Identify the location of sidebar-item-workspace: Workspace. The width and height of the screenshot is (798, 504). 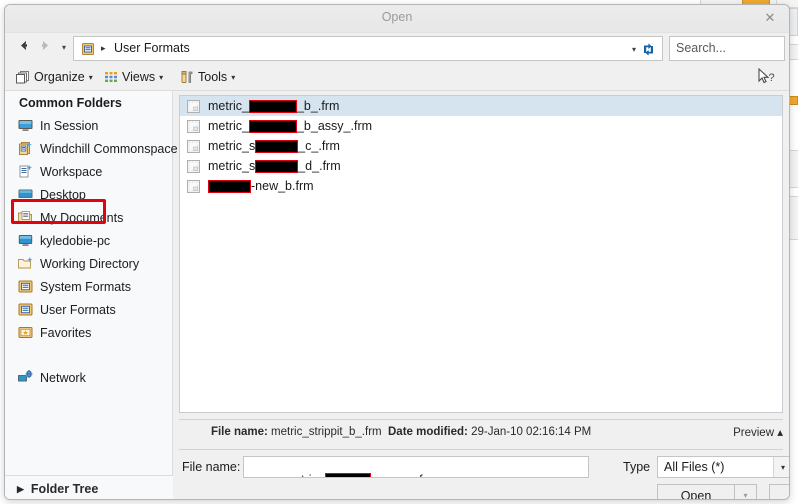
(88, 171).